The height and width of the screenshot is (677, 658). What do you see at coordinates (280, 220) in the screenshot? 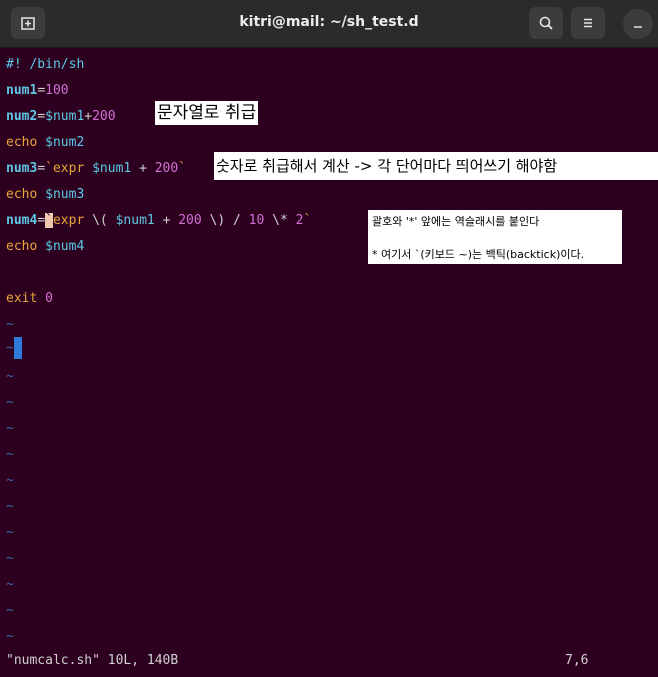
I see `escaped-multiply: \*` at bounding box center [280, 220].